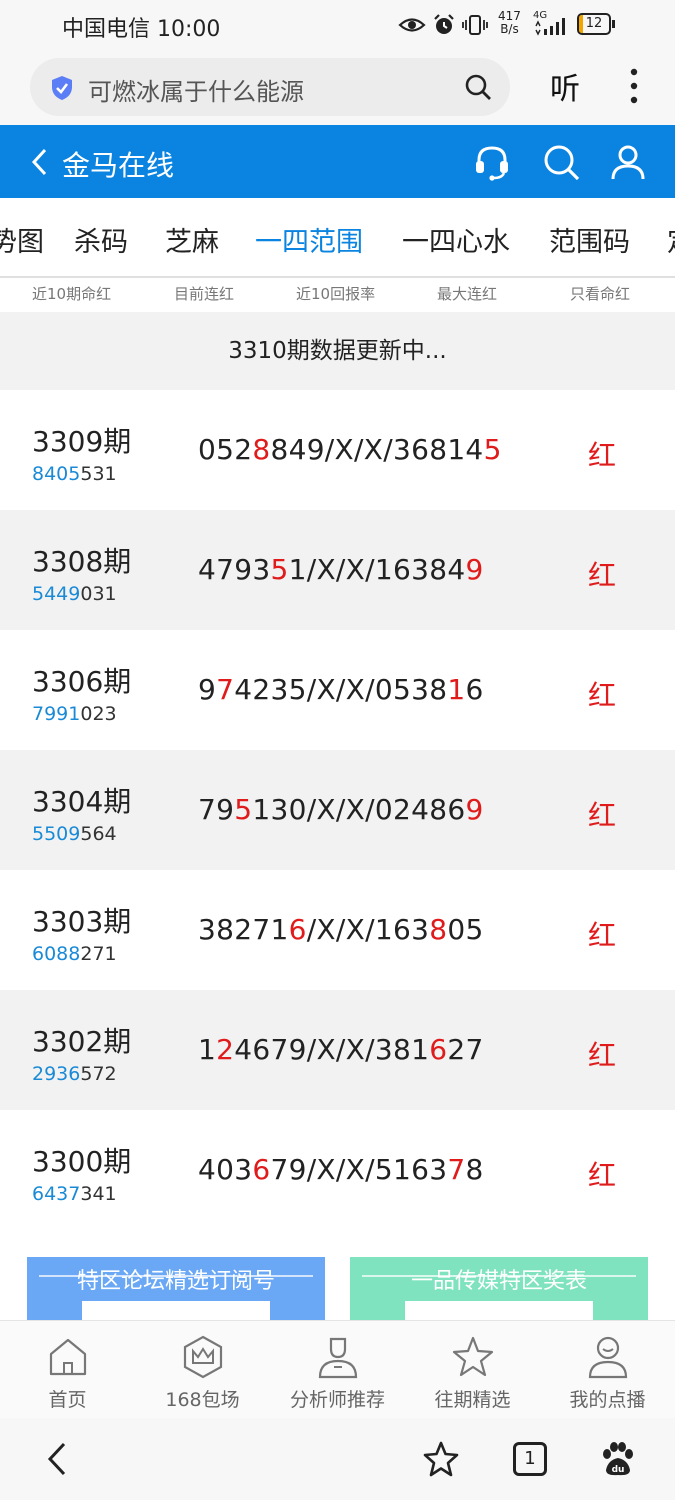 The height and width of the screenshot is (1500, 675). Describe the element at coordinates (56, 714) in the screenshot. I see `draw-code-highlight: 7991` at that location.